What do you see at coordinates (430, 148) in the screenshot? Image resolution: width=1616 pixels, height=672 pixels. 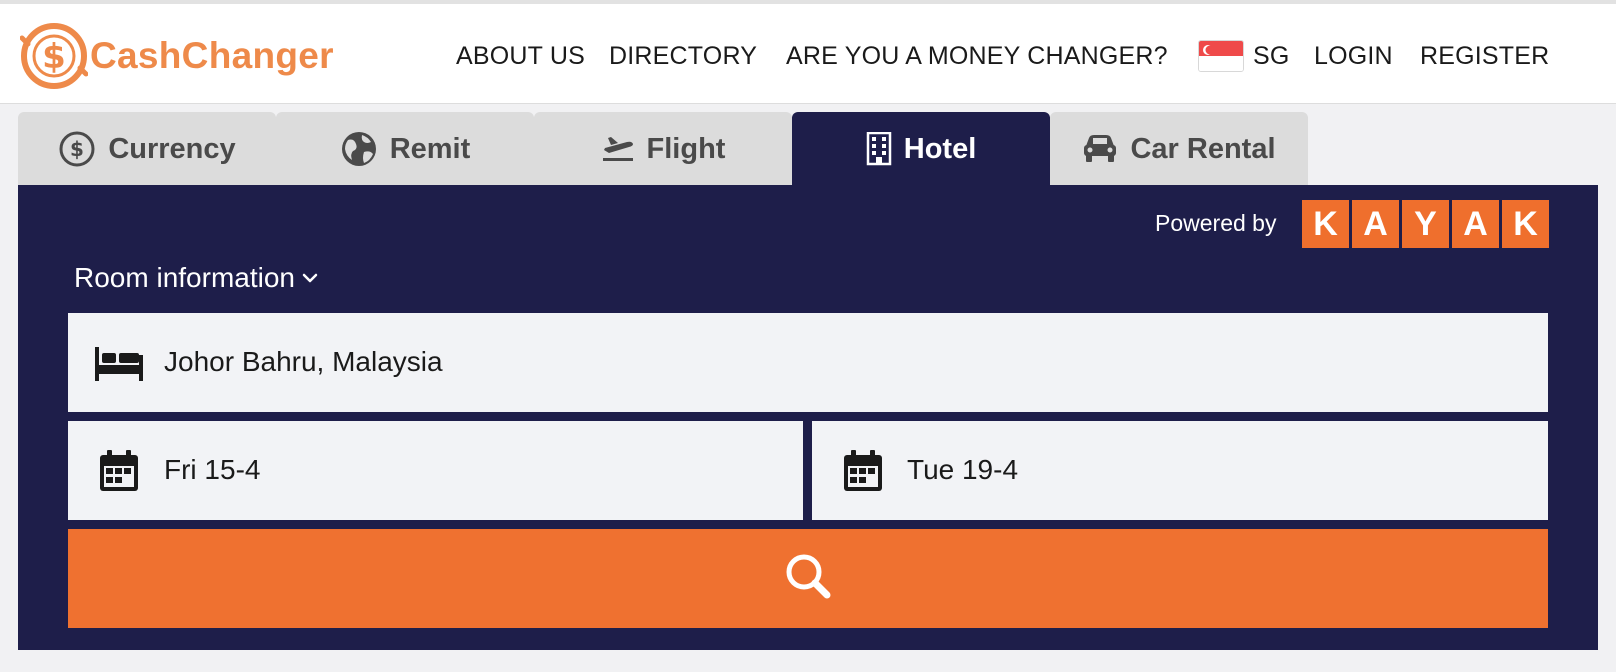 I see `tab-label: Remit` at bounding box center [430, 148].